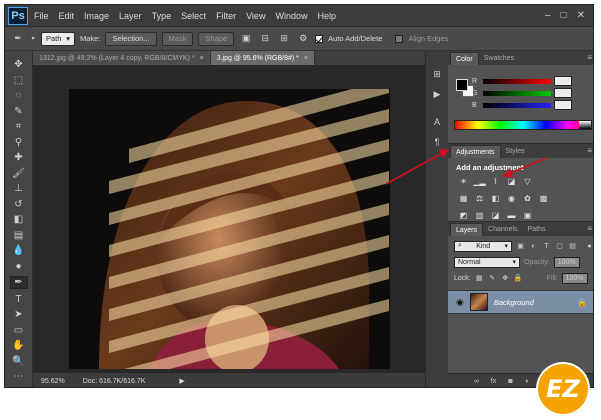  Describe the element at coordinates (19, 266) in the screenshot. I see `dodge-tool-icon: ●` at that location.